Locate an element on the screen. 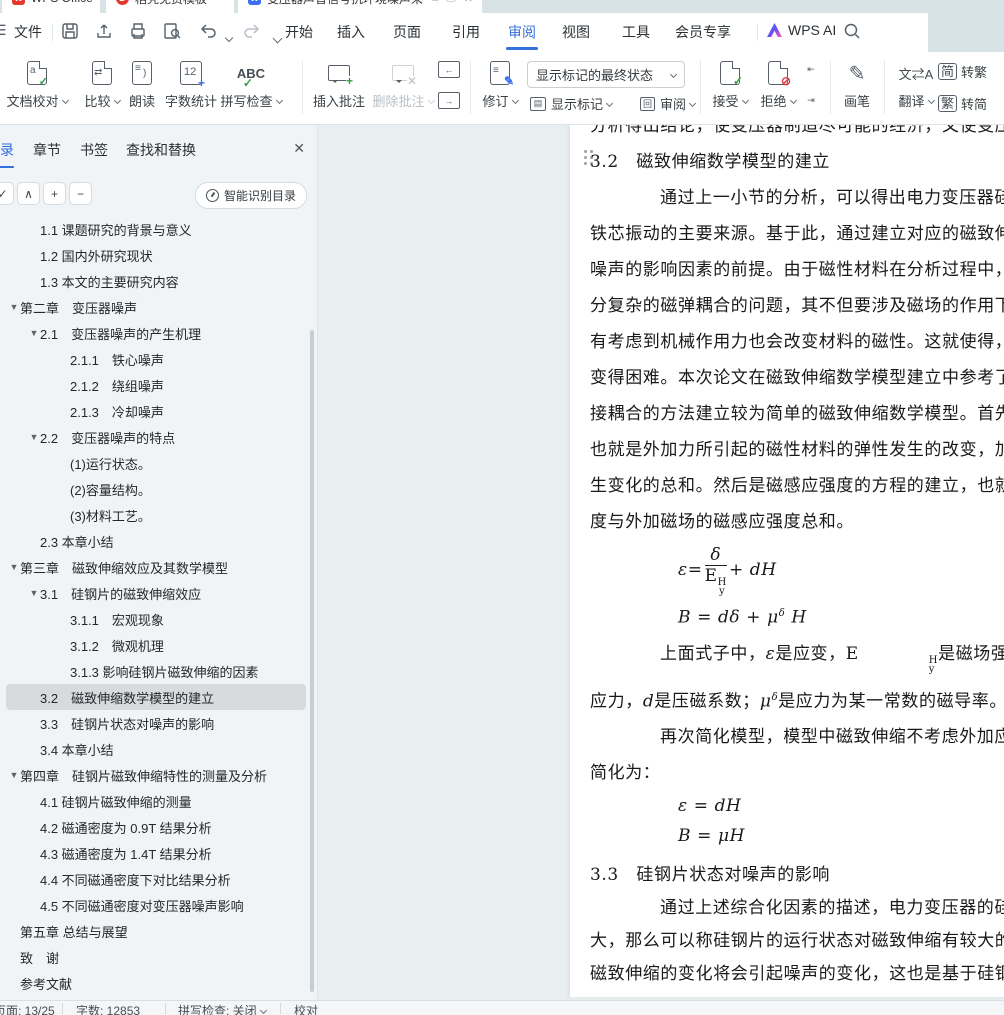 The image size is (1004, 1015). toc-item: 1.3 本文的主要研究内容 is located at coordinates (156, 281).